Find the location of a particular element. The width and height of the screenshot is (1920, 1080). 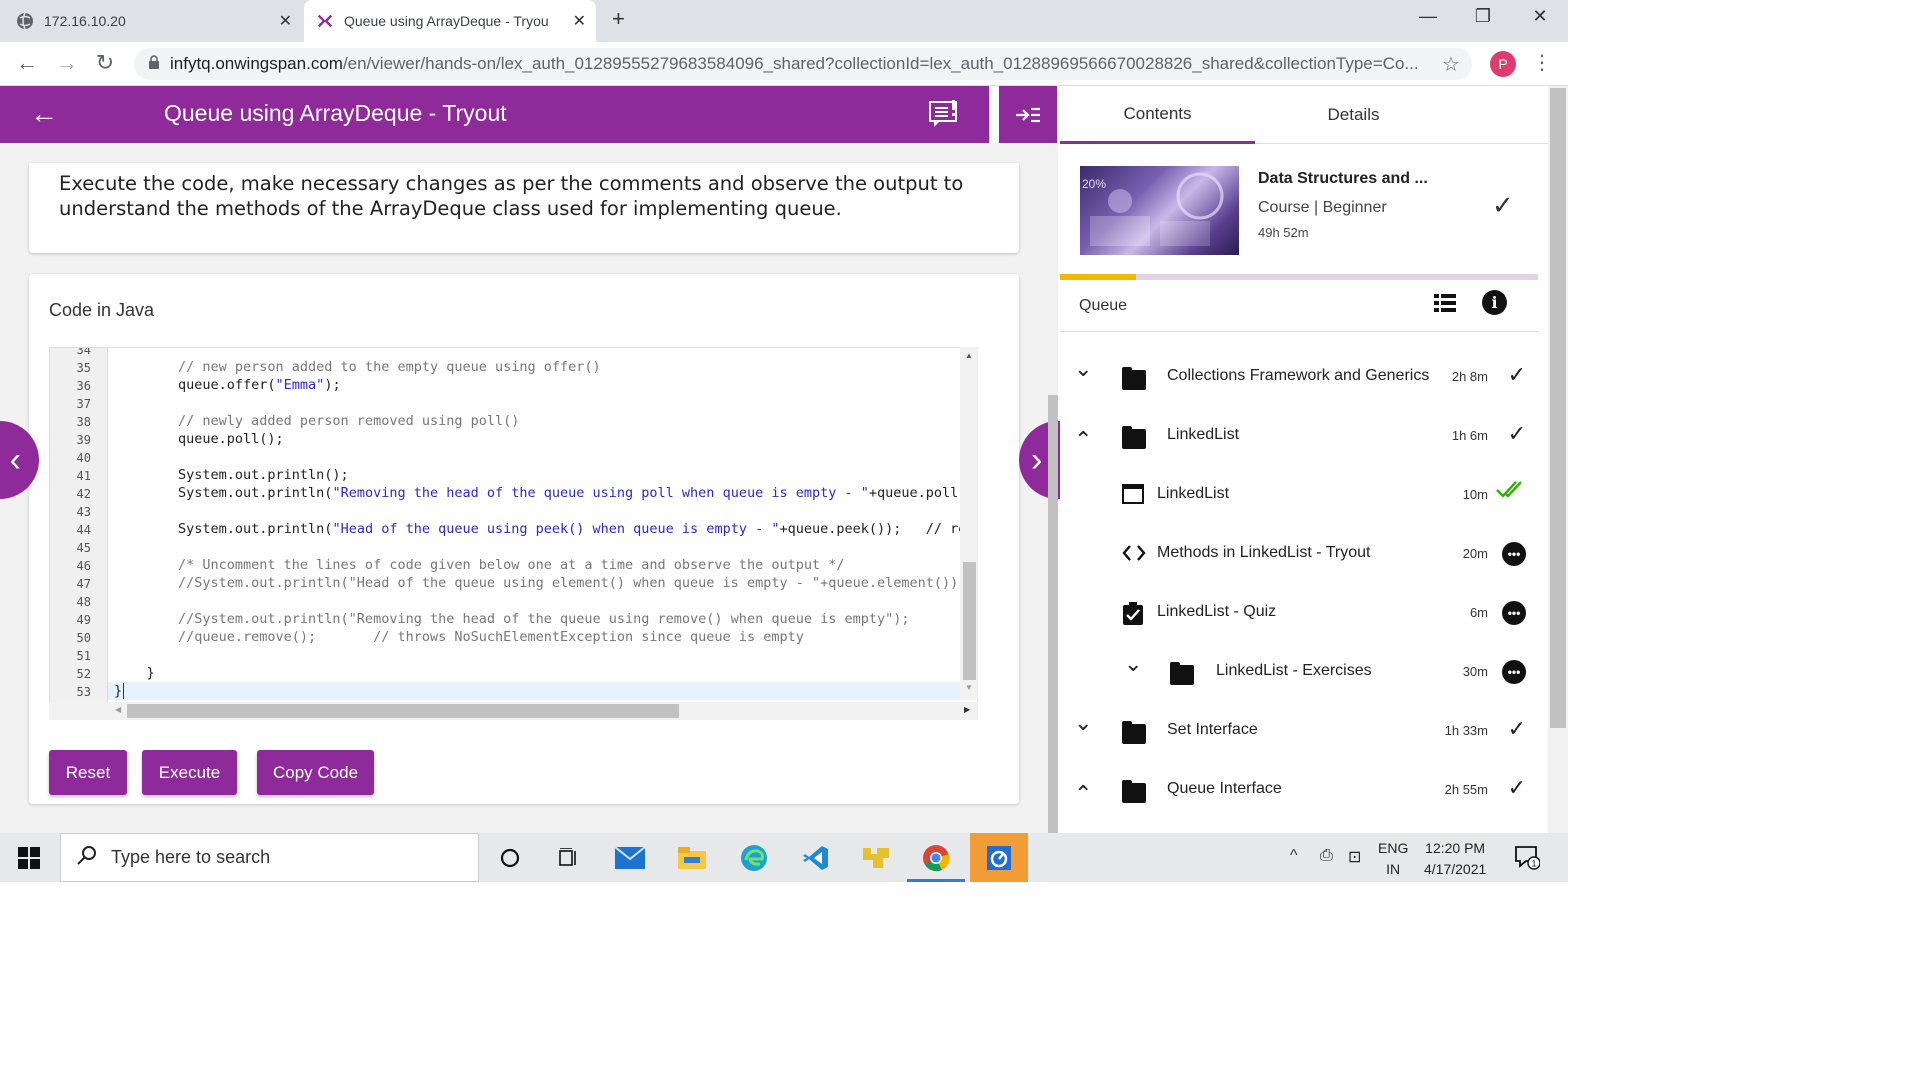

sidebar-scroll-thumb is located at coordinates (1558, 408).